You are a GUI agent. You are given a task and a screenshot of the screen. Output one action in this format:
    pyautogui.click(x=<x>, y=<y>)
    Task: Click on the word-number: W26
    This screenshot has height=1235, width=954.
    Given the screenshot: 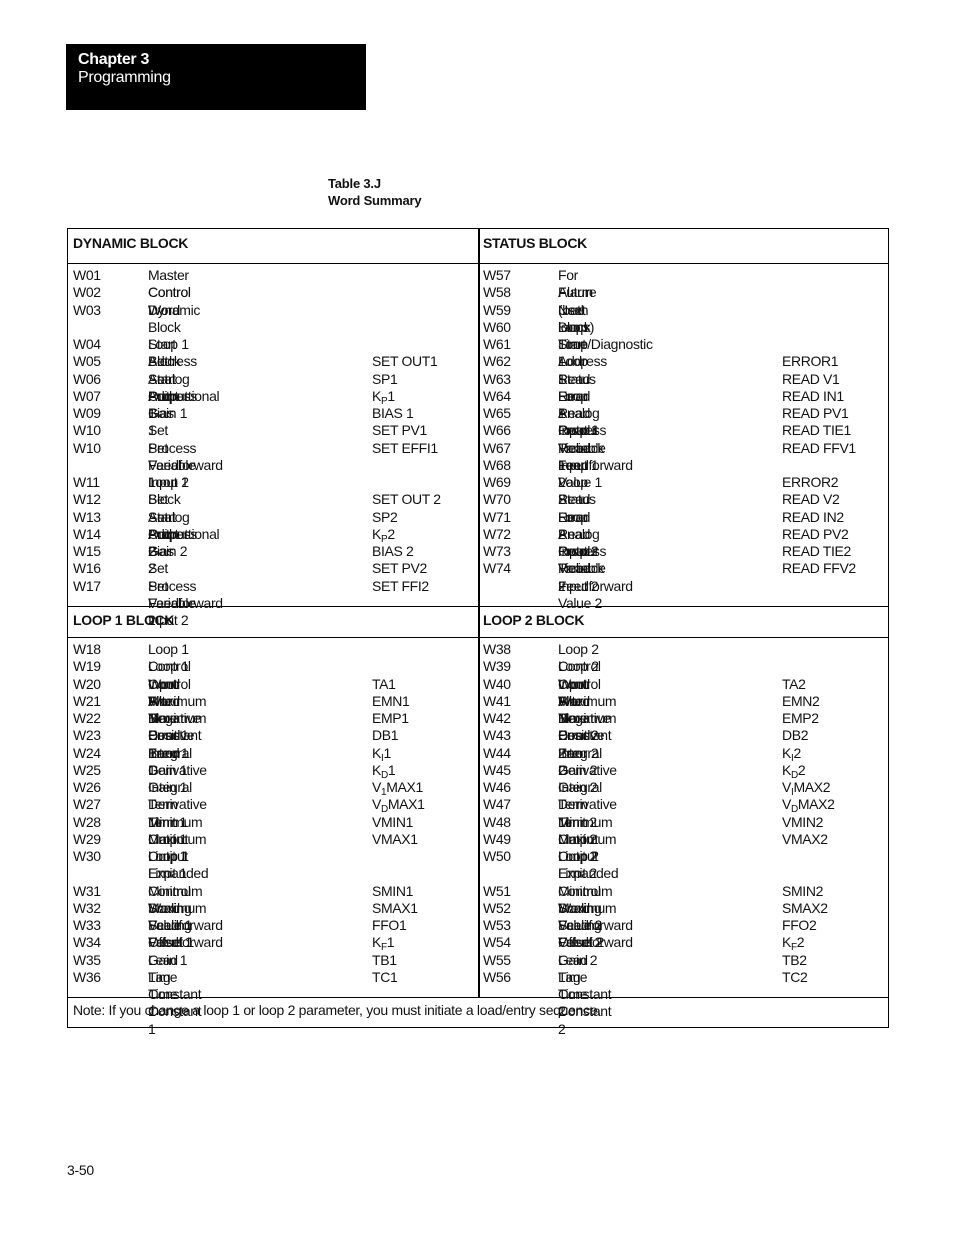 What is the action you would take?
    pyautogui.click(x=87, y=787)
    